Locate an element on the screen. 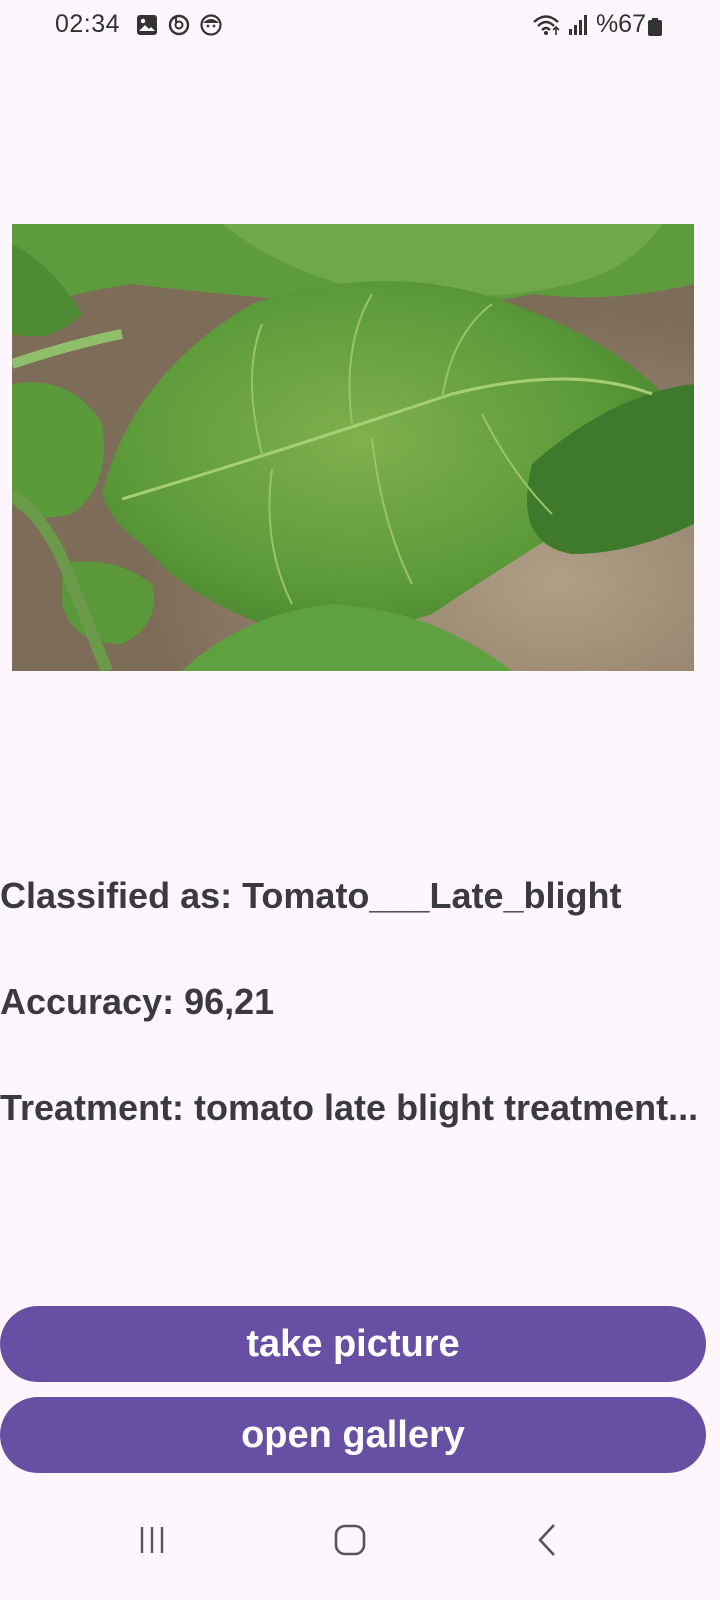 The width and height of the screenshot is (720, 1600). status-right: %67 is located at coordinates (589, 24).